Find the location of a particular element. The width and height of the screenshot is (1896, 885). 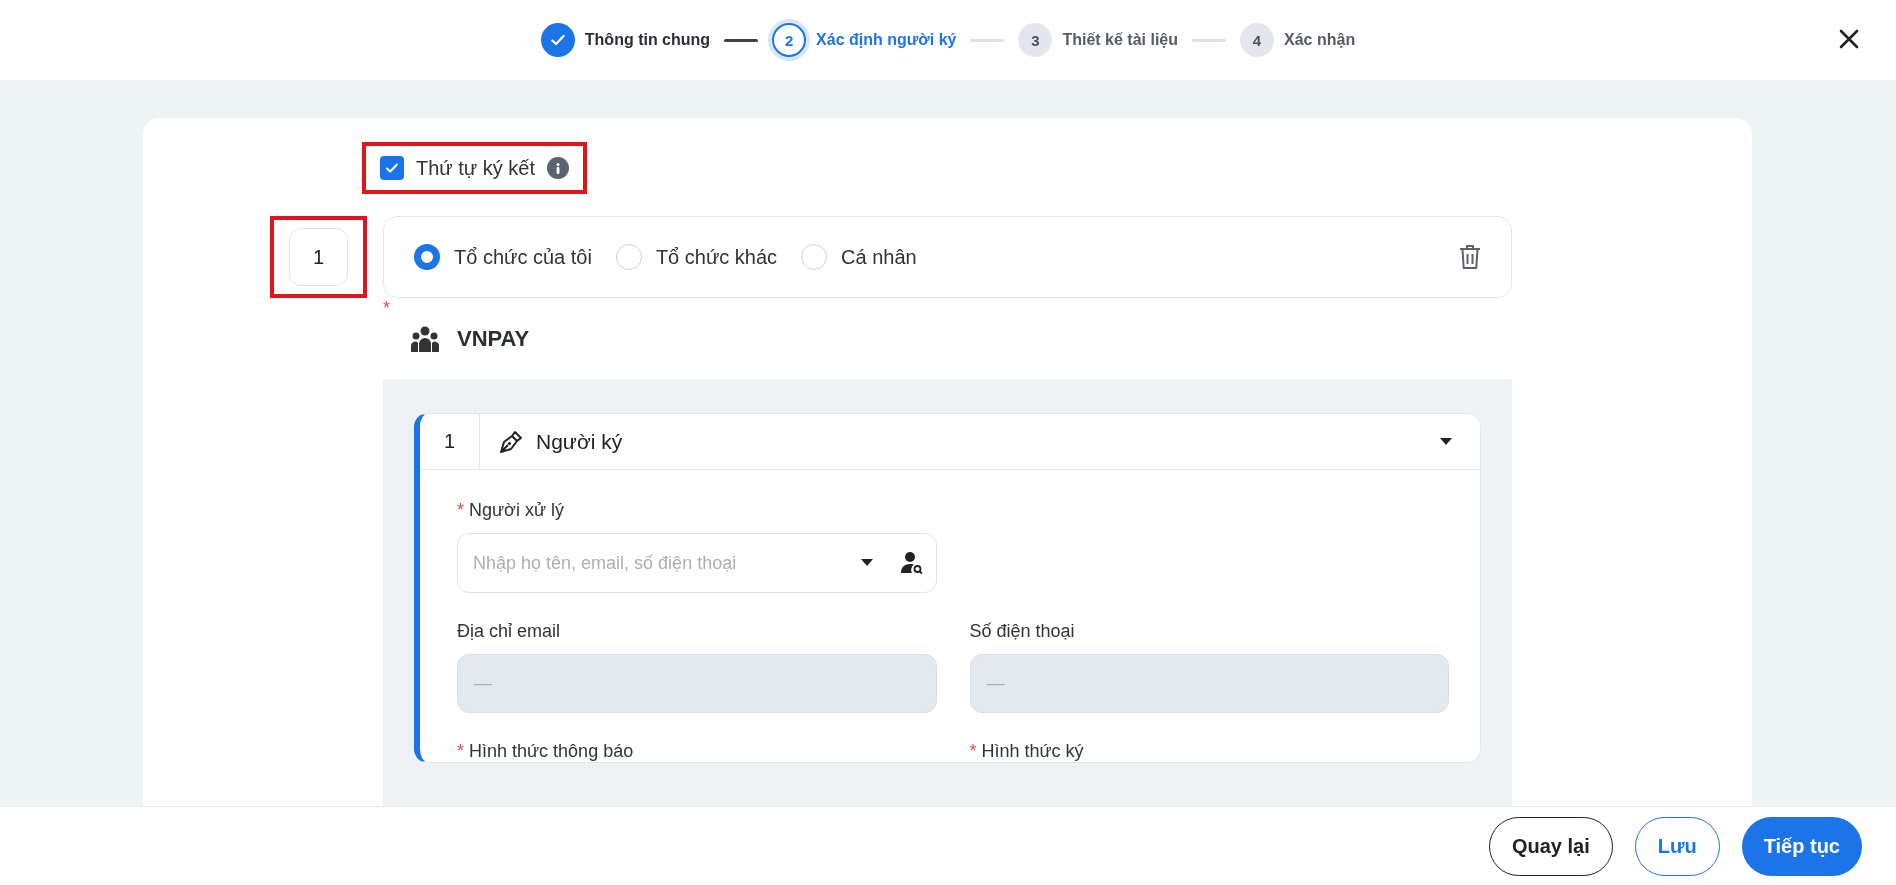

radio-option: Tổ chức của tôi is located at coordinates (503, 257).